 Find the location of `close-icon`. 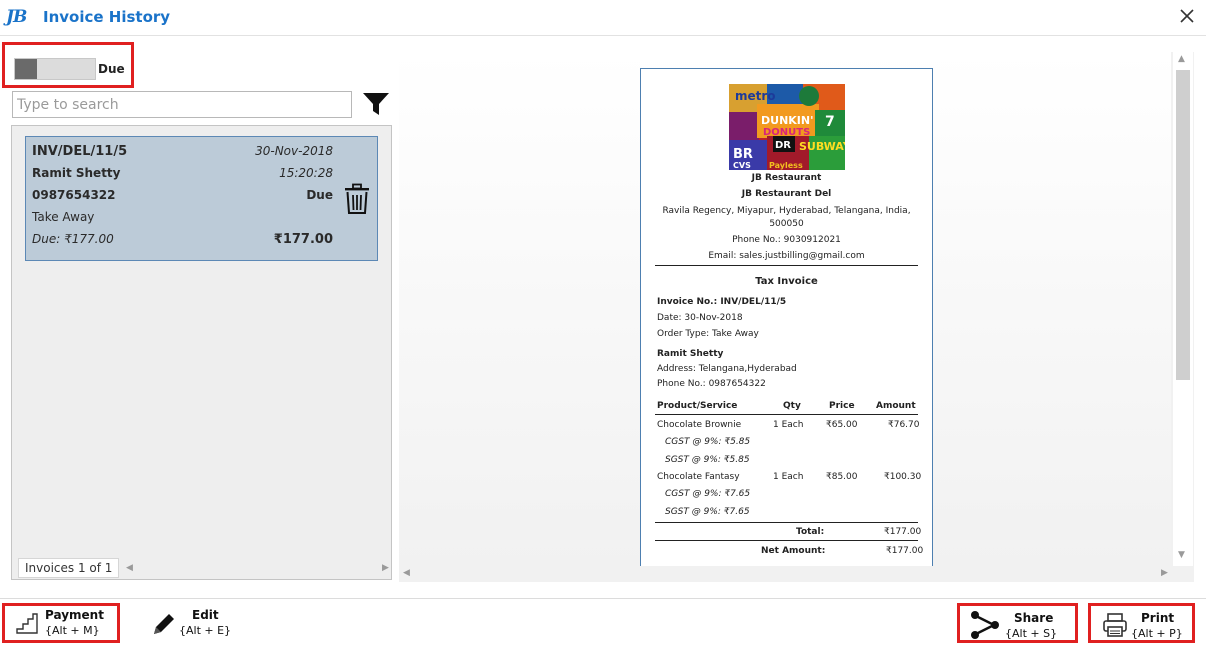

close-icon is located at coordinates (1187, 16).